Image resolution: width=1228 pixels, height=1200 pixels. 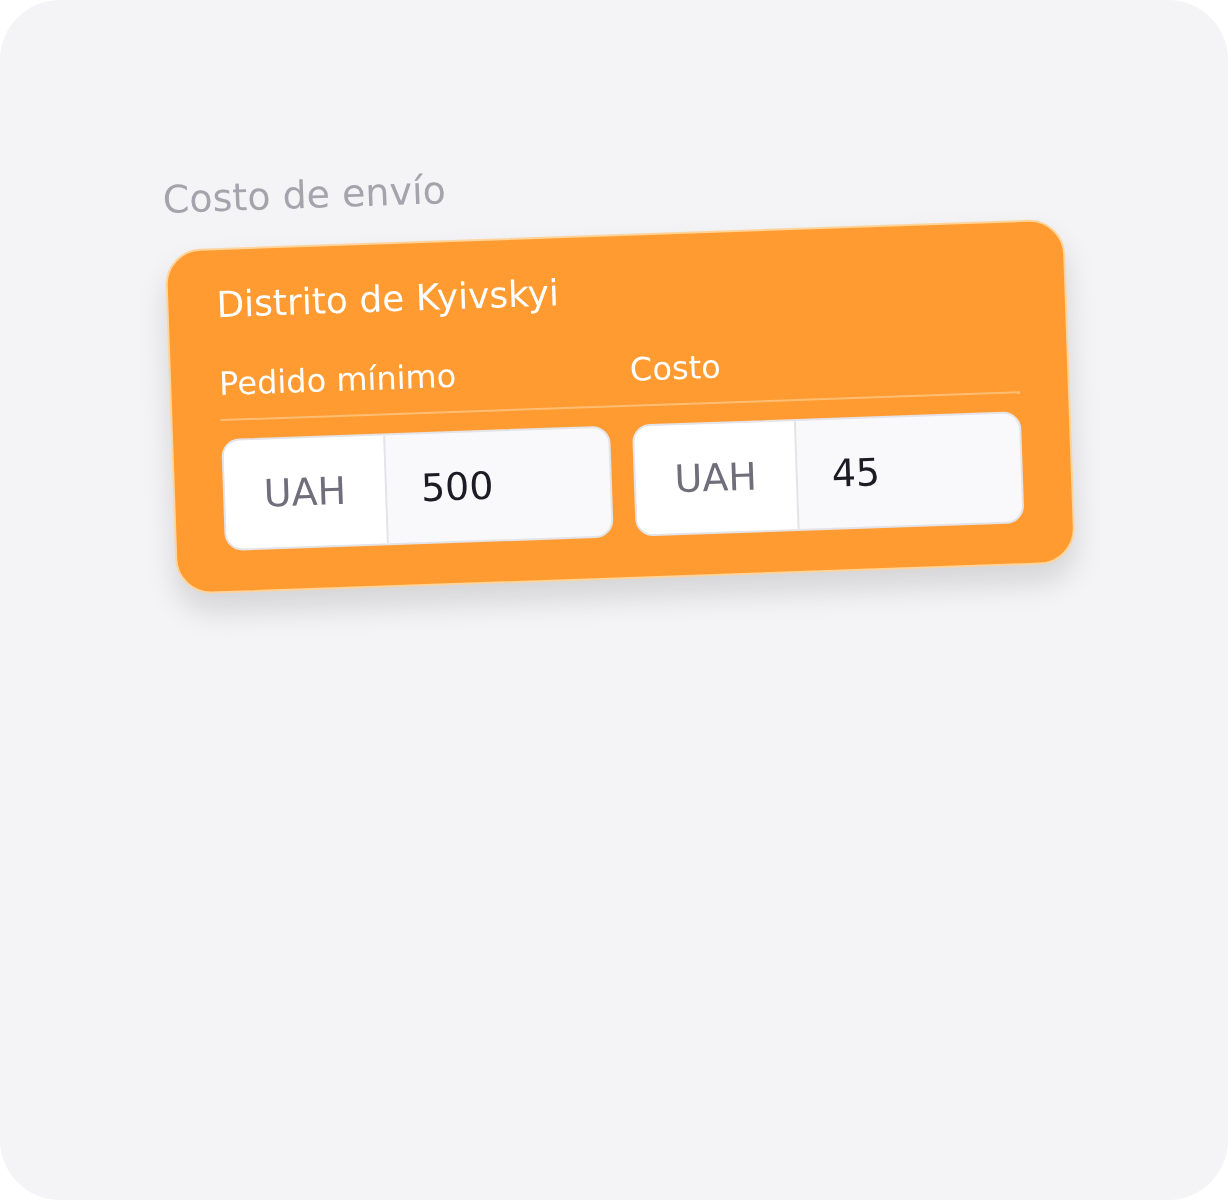 I want to click on field-label: Costo, so click(x=675, y=368).